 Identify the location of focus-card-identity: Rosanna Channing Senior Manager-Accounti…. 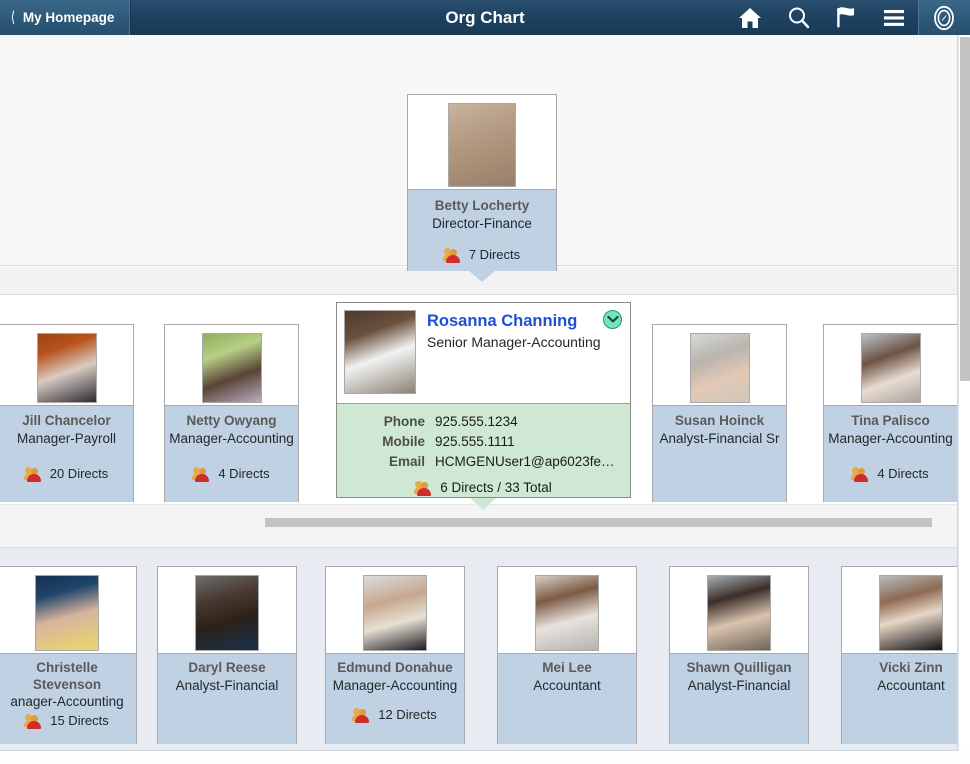
(508, 356).